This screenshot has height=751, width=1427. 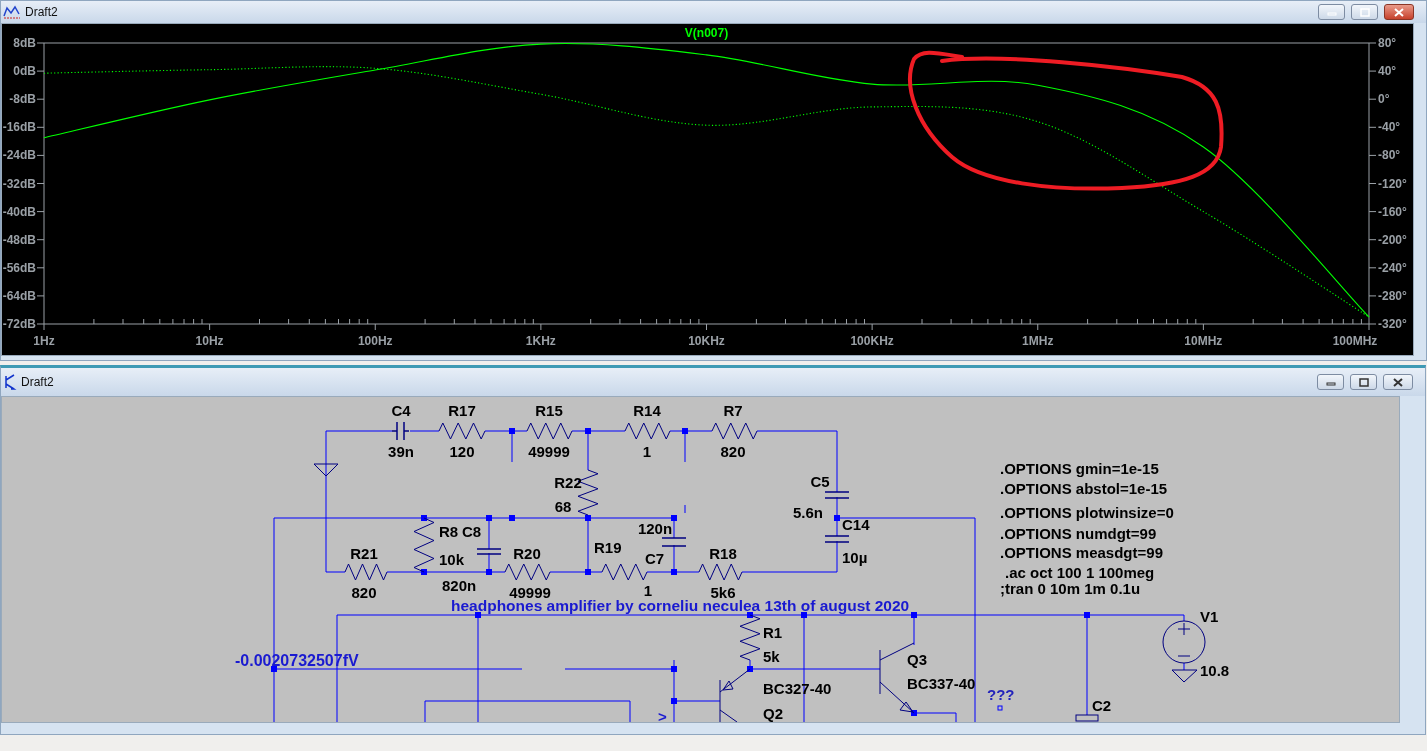 I want to click on component-value: 820n, so click(x=459, y=585).